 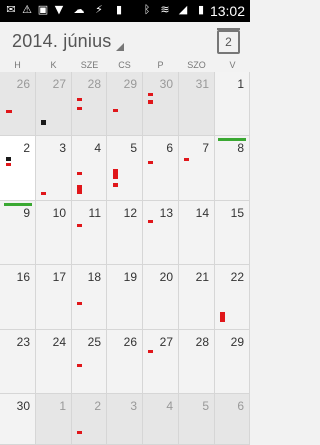 I want to click on week-marker, so click(x=18, y=204).